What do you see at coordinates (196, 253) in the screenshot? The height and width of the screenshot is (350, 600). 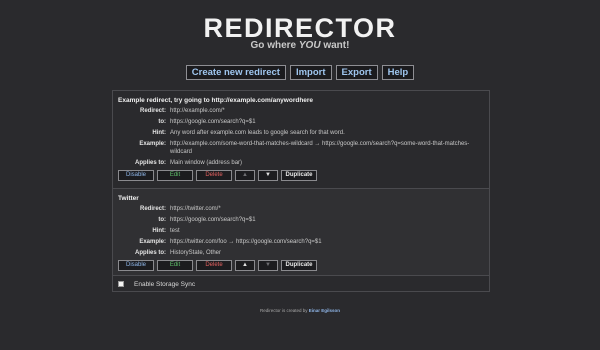 I see `redirect-applies-to: HistoryState, Other` at bounding box center [196, 253].